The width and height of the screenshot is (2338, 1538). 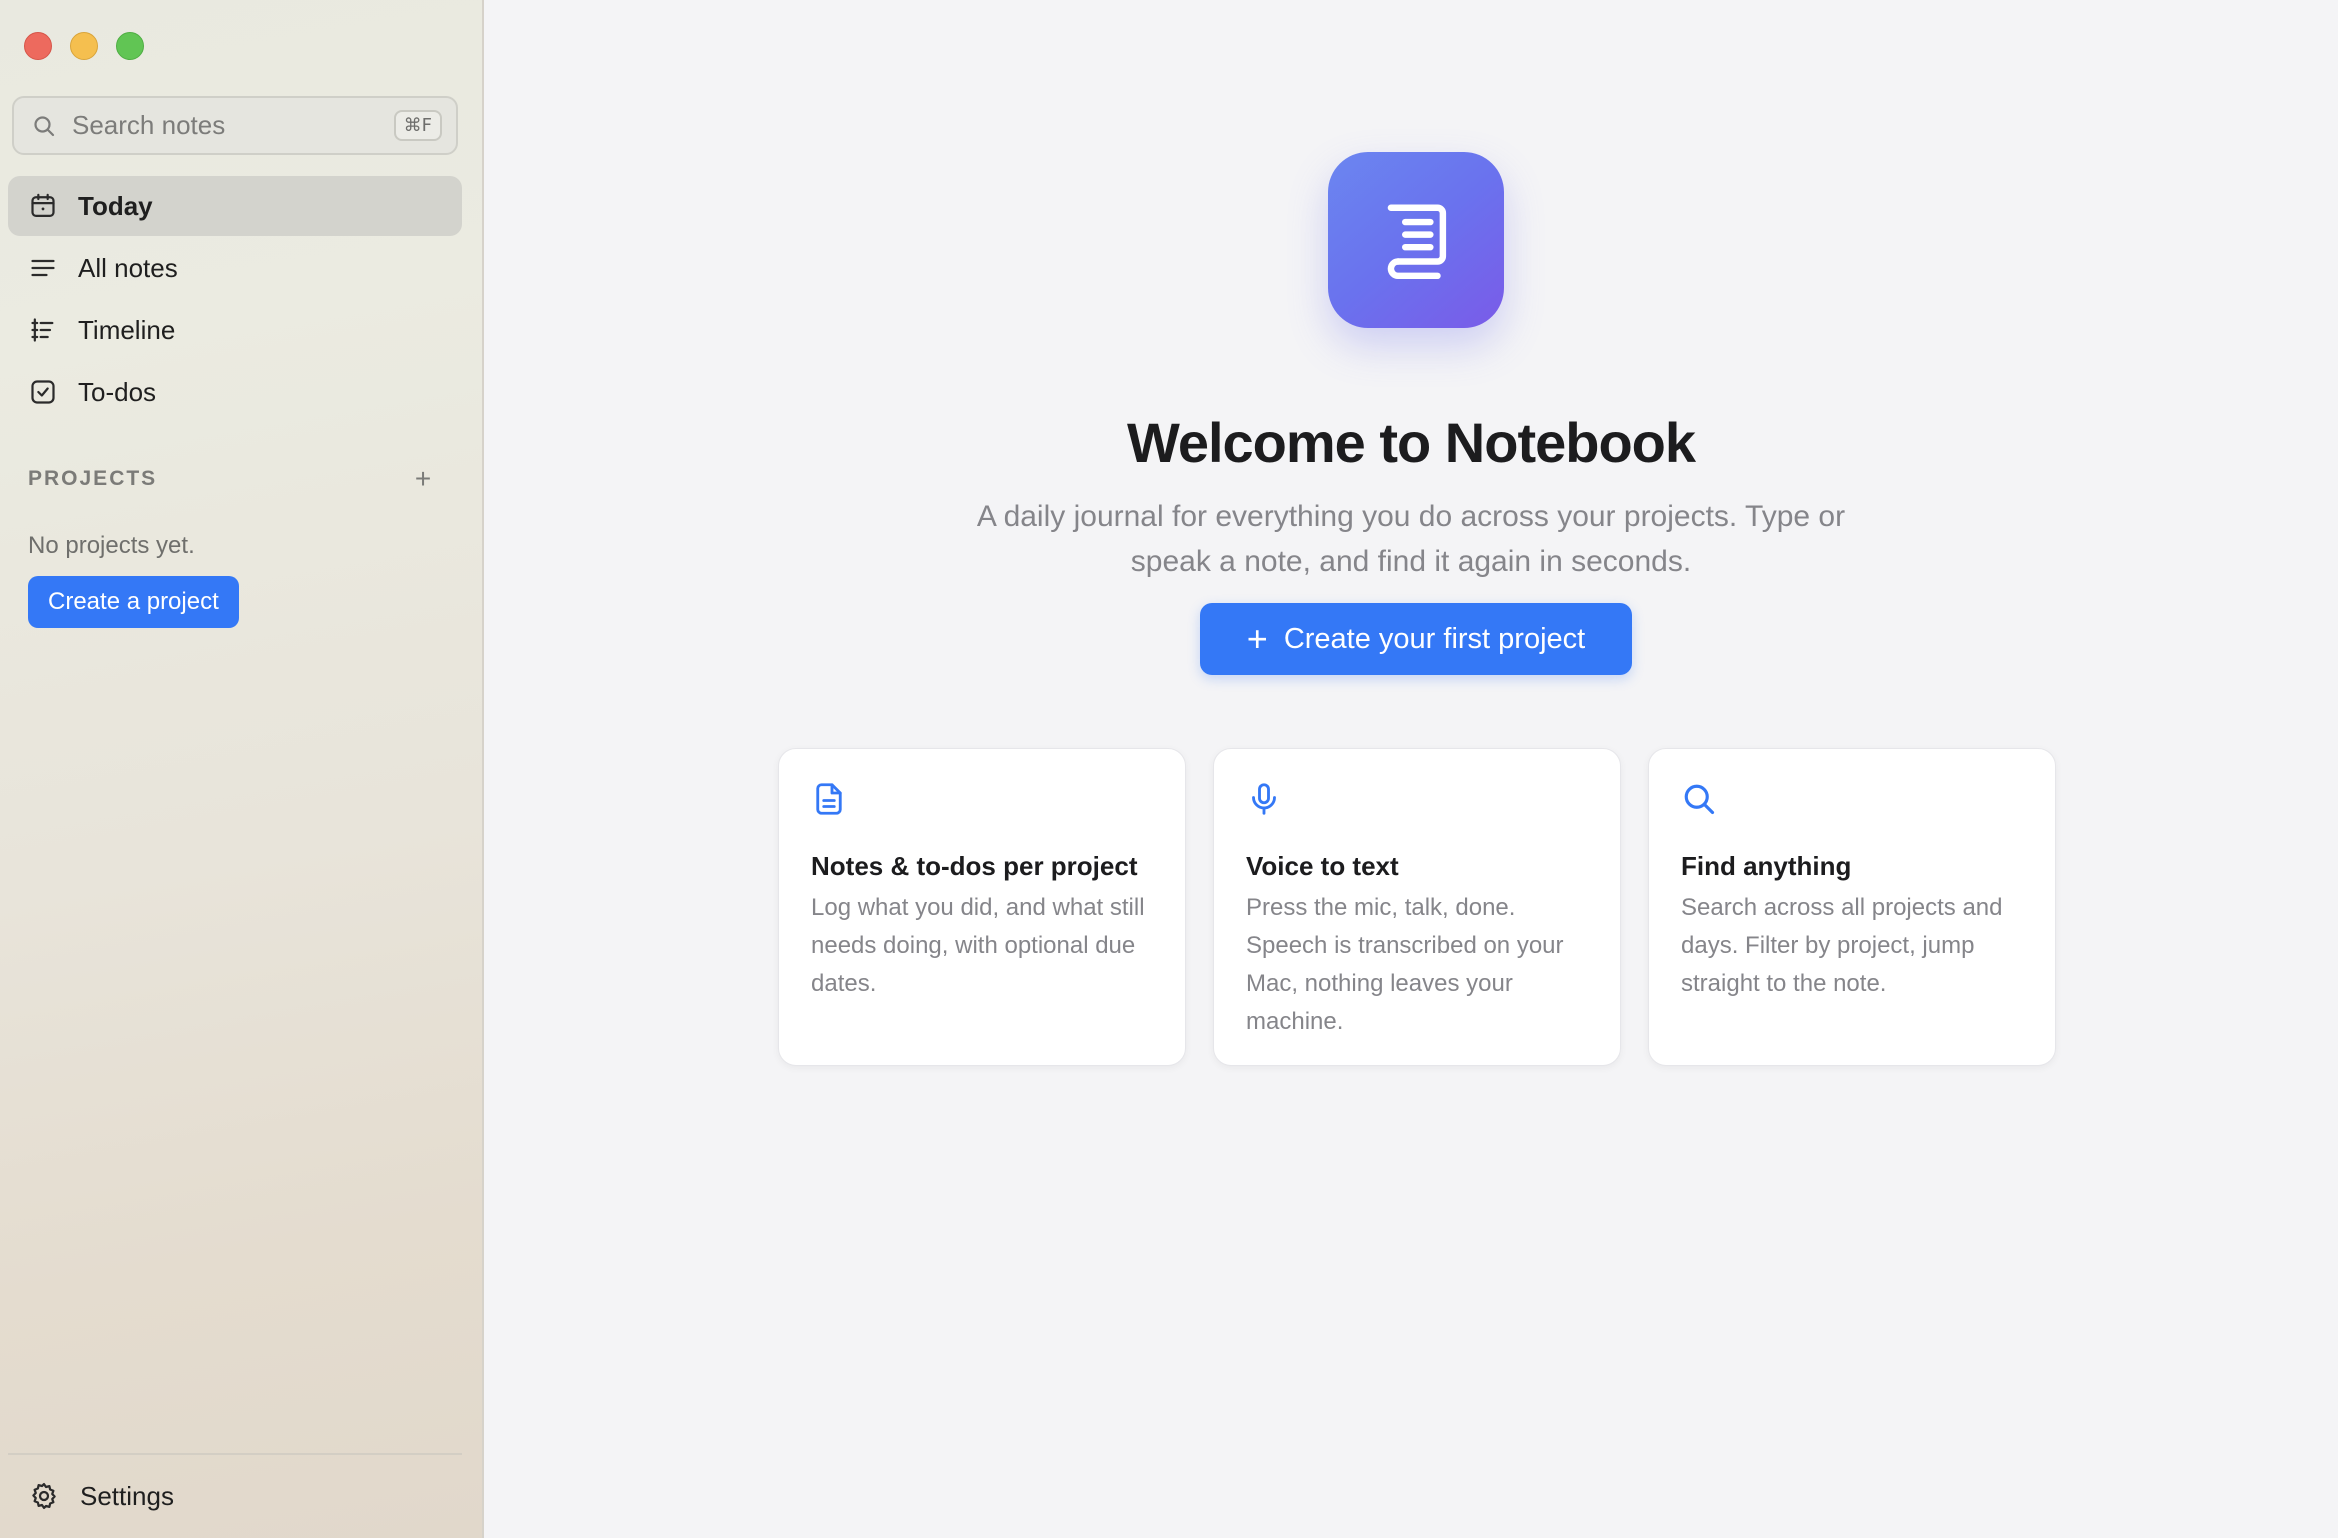 I want to click on empty-projects-text: No projects yet., so click(x=111, y=545).